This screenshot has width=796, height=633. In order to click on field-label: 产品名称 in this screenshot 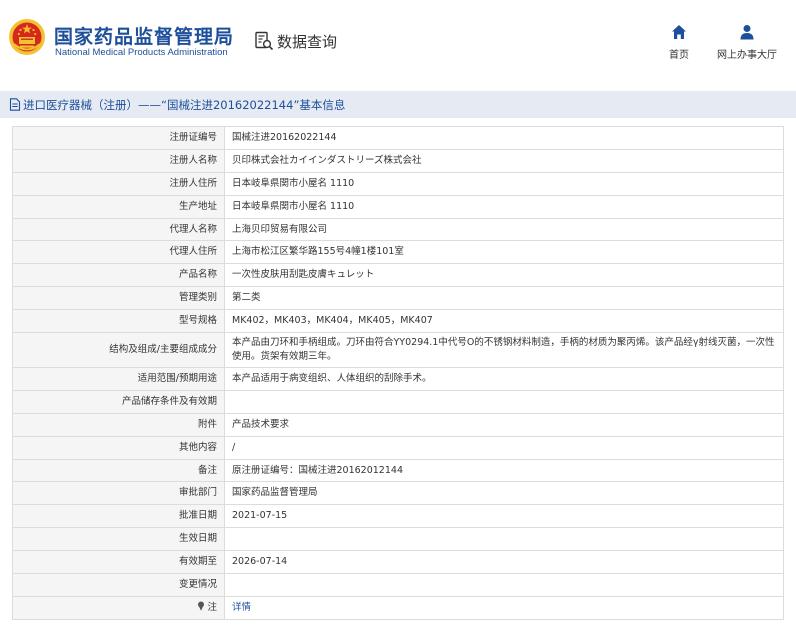, I will do `click(118, 275)`.